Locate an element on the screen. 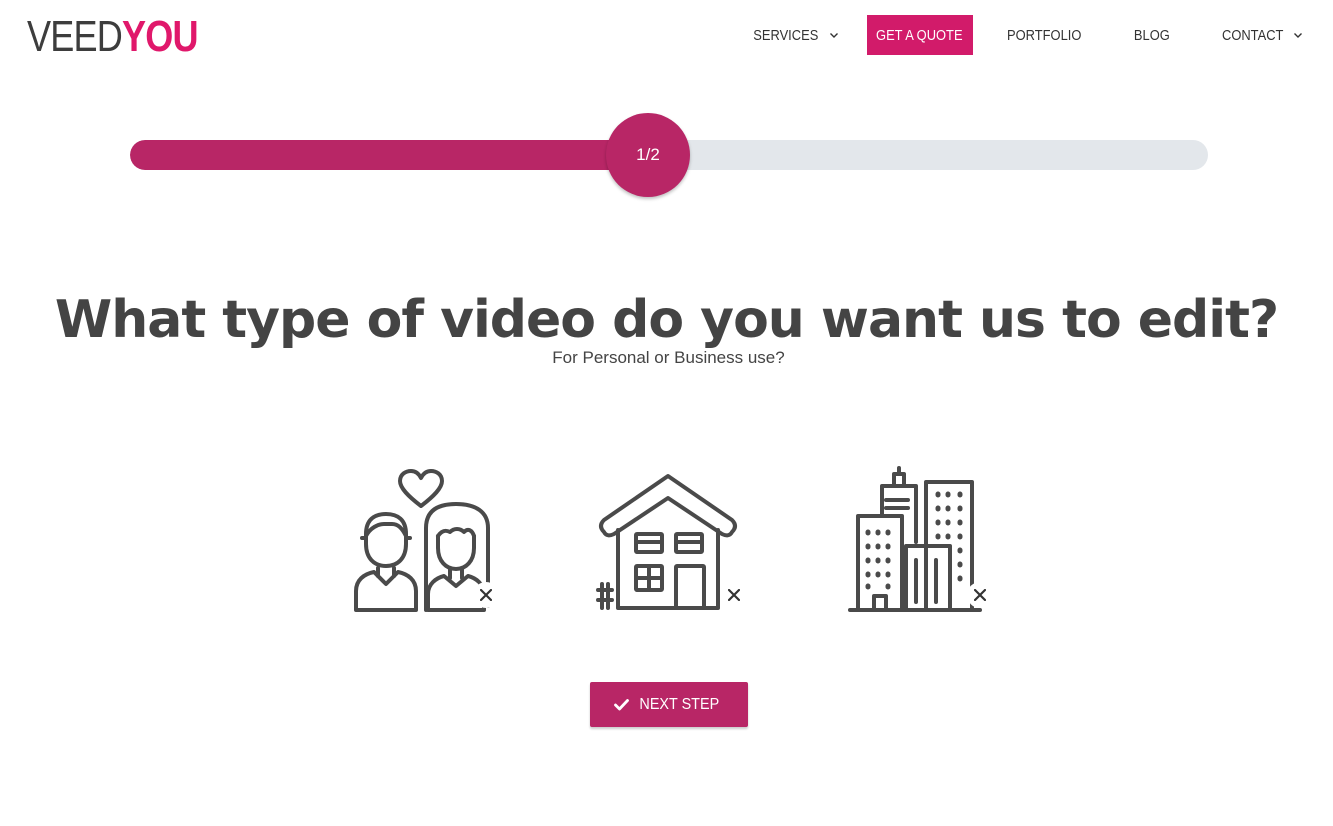  nav-contact: CONTACT is located at coordinates (1260, 35).